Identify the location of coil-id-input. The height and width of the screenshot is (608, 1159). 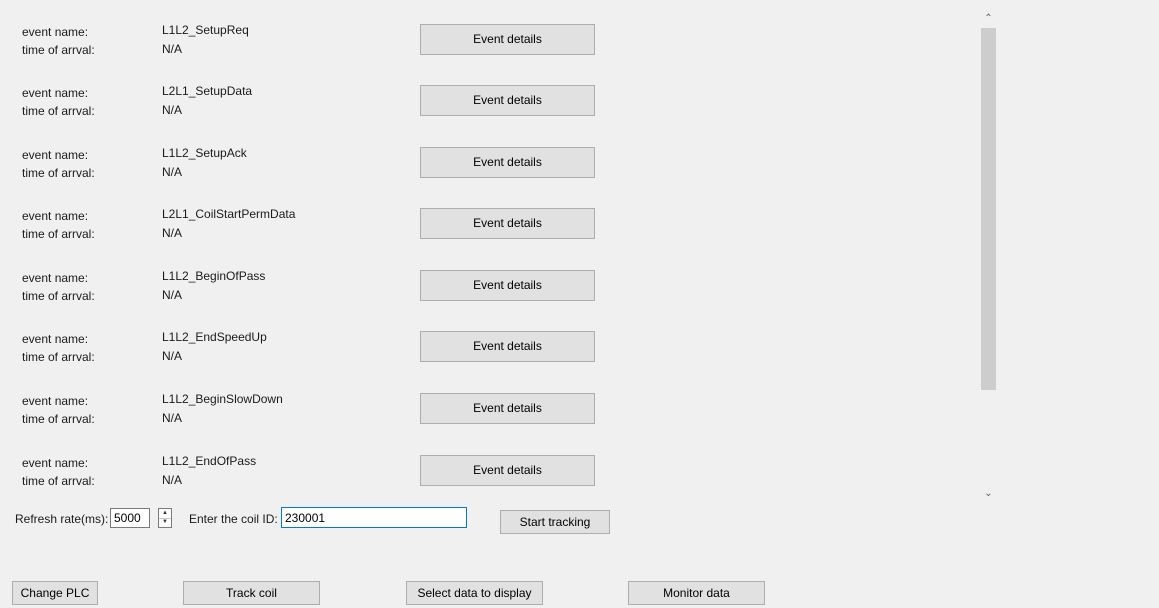
(374, 517).